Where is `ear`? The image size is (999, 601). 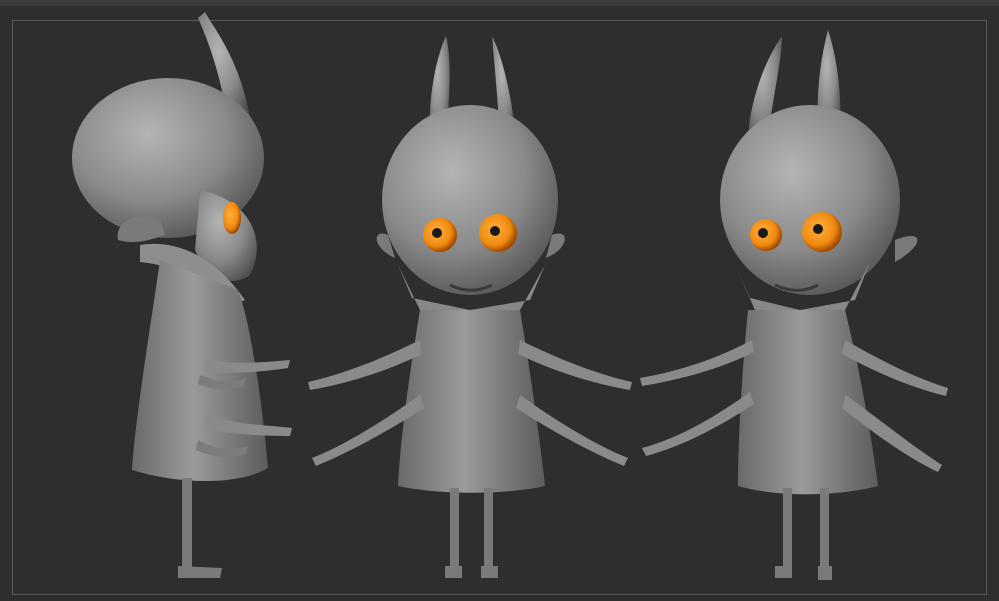 ear is located at coordinates (906, 248).